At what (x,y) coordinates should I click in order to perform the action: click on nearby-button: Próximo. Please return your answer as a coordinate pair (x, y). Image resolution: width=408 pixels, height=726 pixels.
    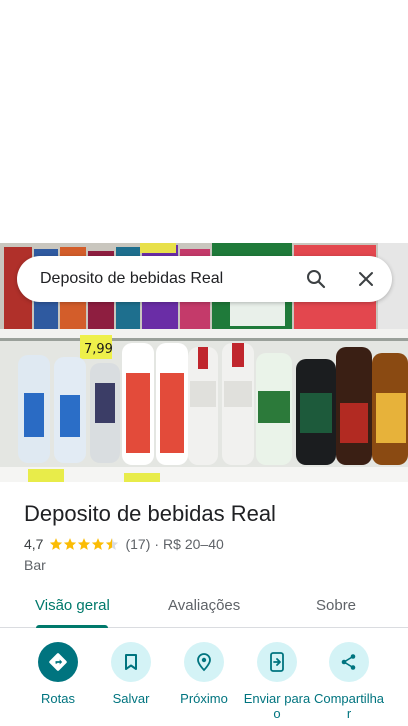
    Looking at the image, I should click on (204, 674).